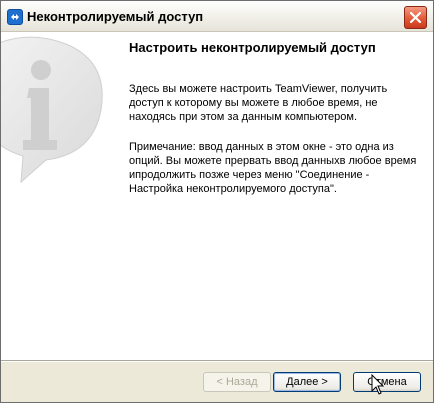 Image resolution: width=434 pixels, height=403 pixels. I want to click on button-bar: < Назад Далее > Отмена, so click(217, 382).